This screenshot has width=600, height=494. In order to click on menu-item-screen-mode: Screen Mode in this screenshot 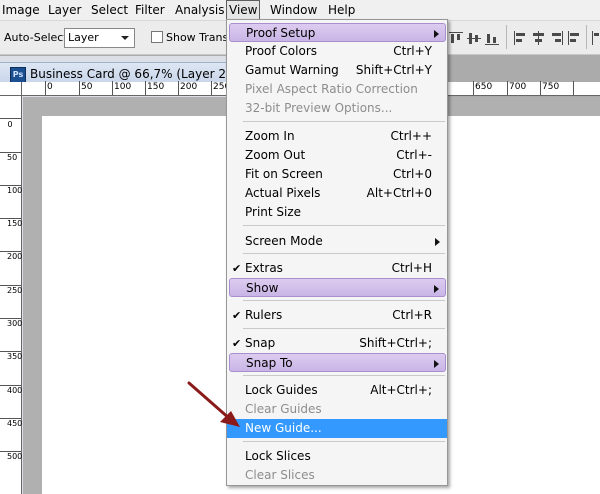, I will do `click(337, 241)`.